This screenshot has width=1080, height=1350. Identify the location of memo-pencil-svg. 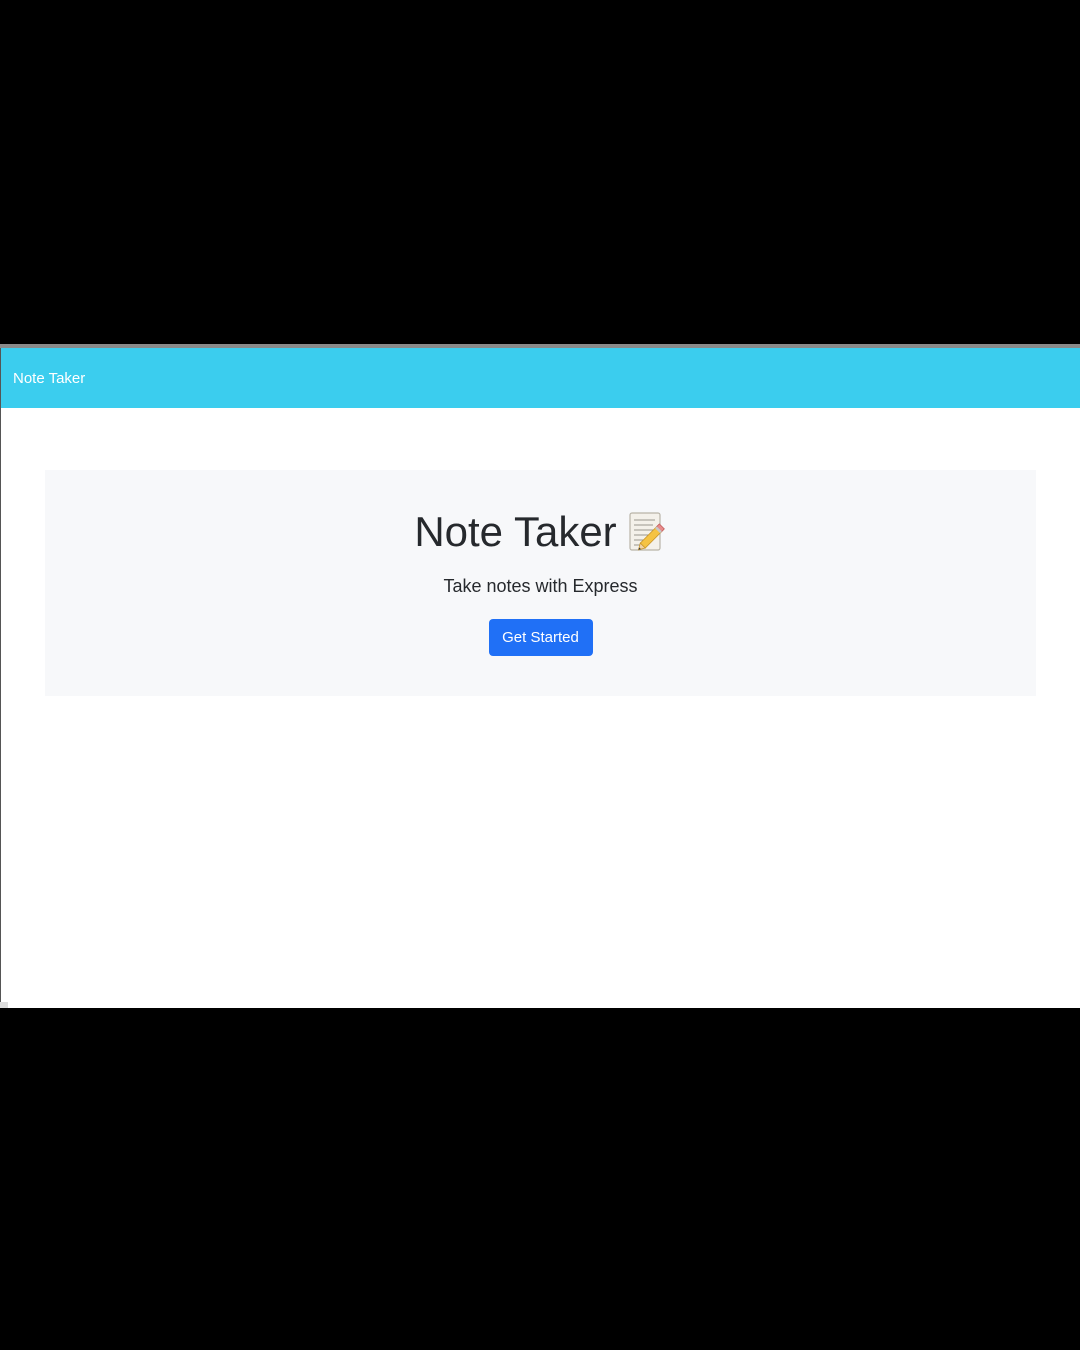
(647, 531).